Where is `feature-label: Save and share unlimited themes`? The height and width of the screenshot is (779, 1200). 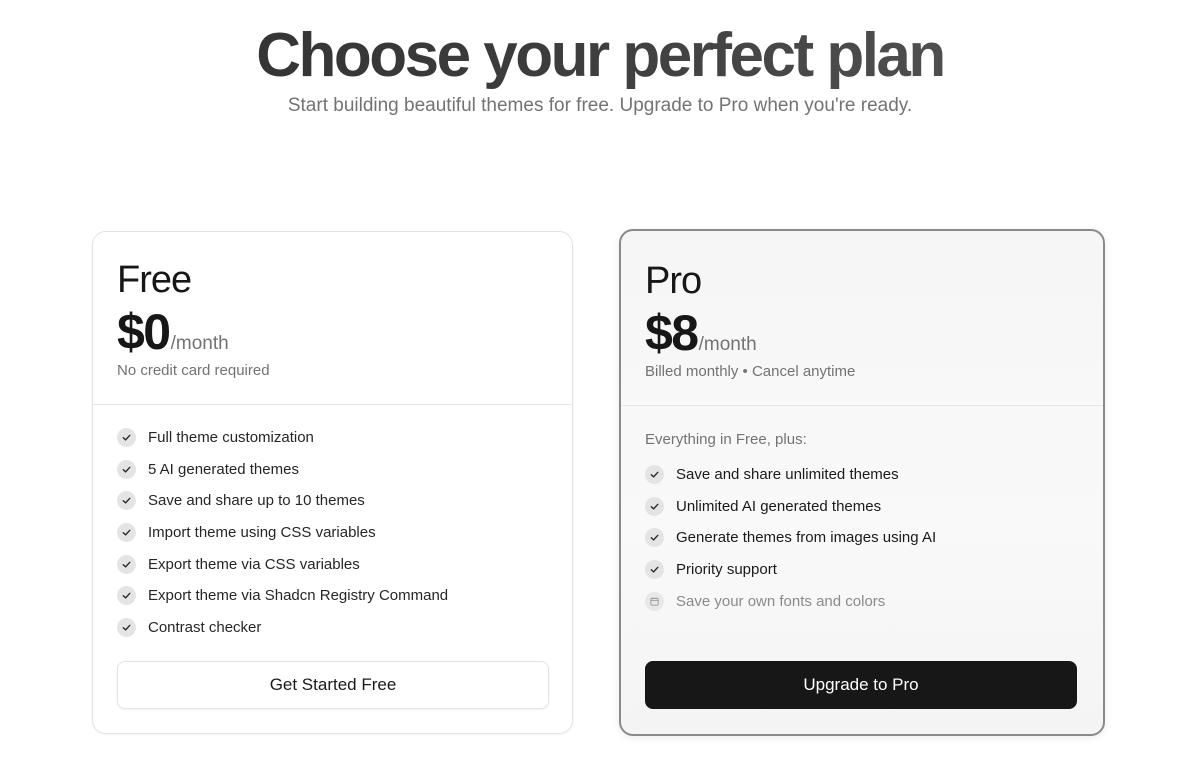 feature-label: Save and share unlimited themes is located at coordinates (787, 475).